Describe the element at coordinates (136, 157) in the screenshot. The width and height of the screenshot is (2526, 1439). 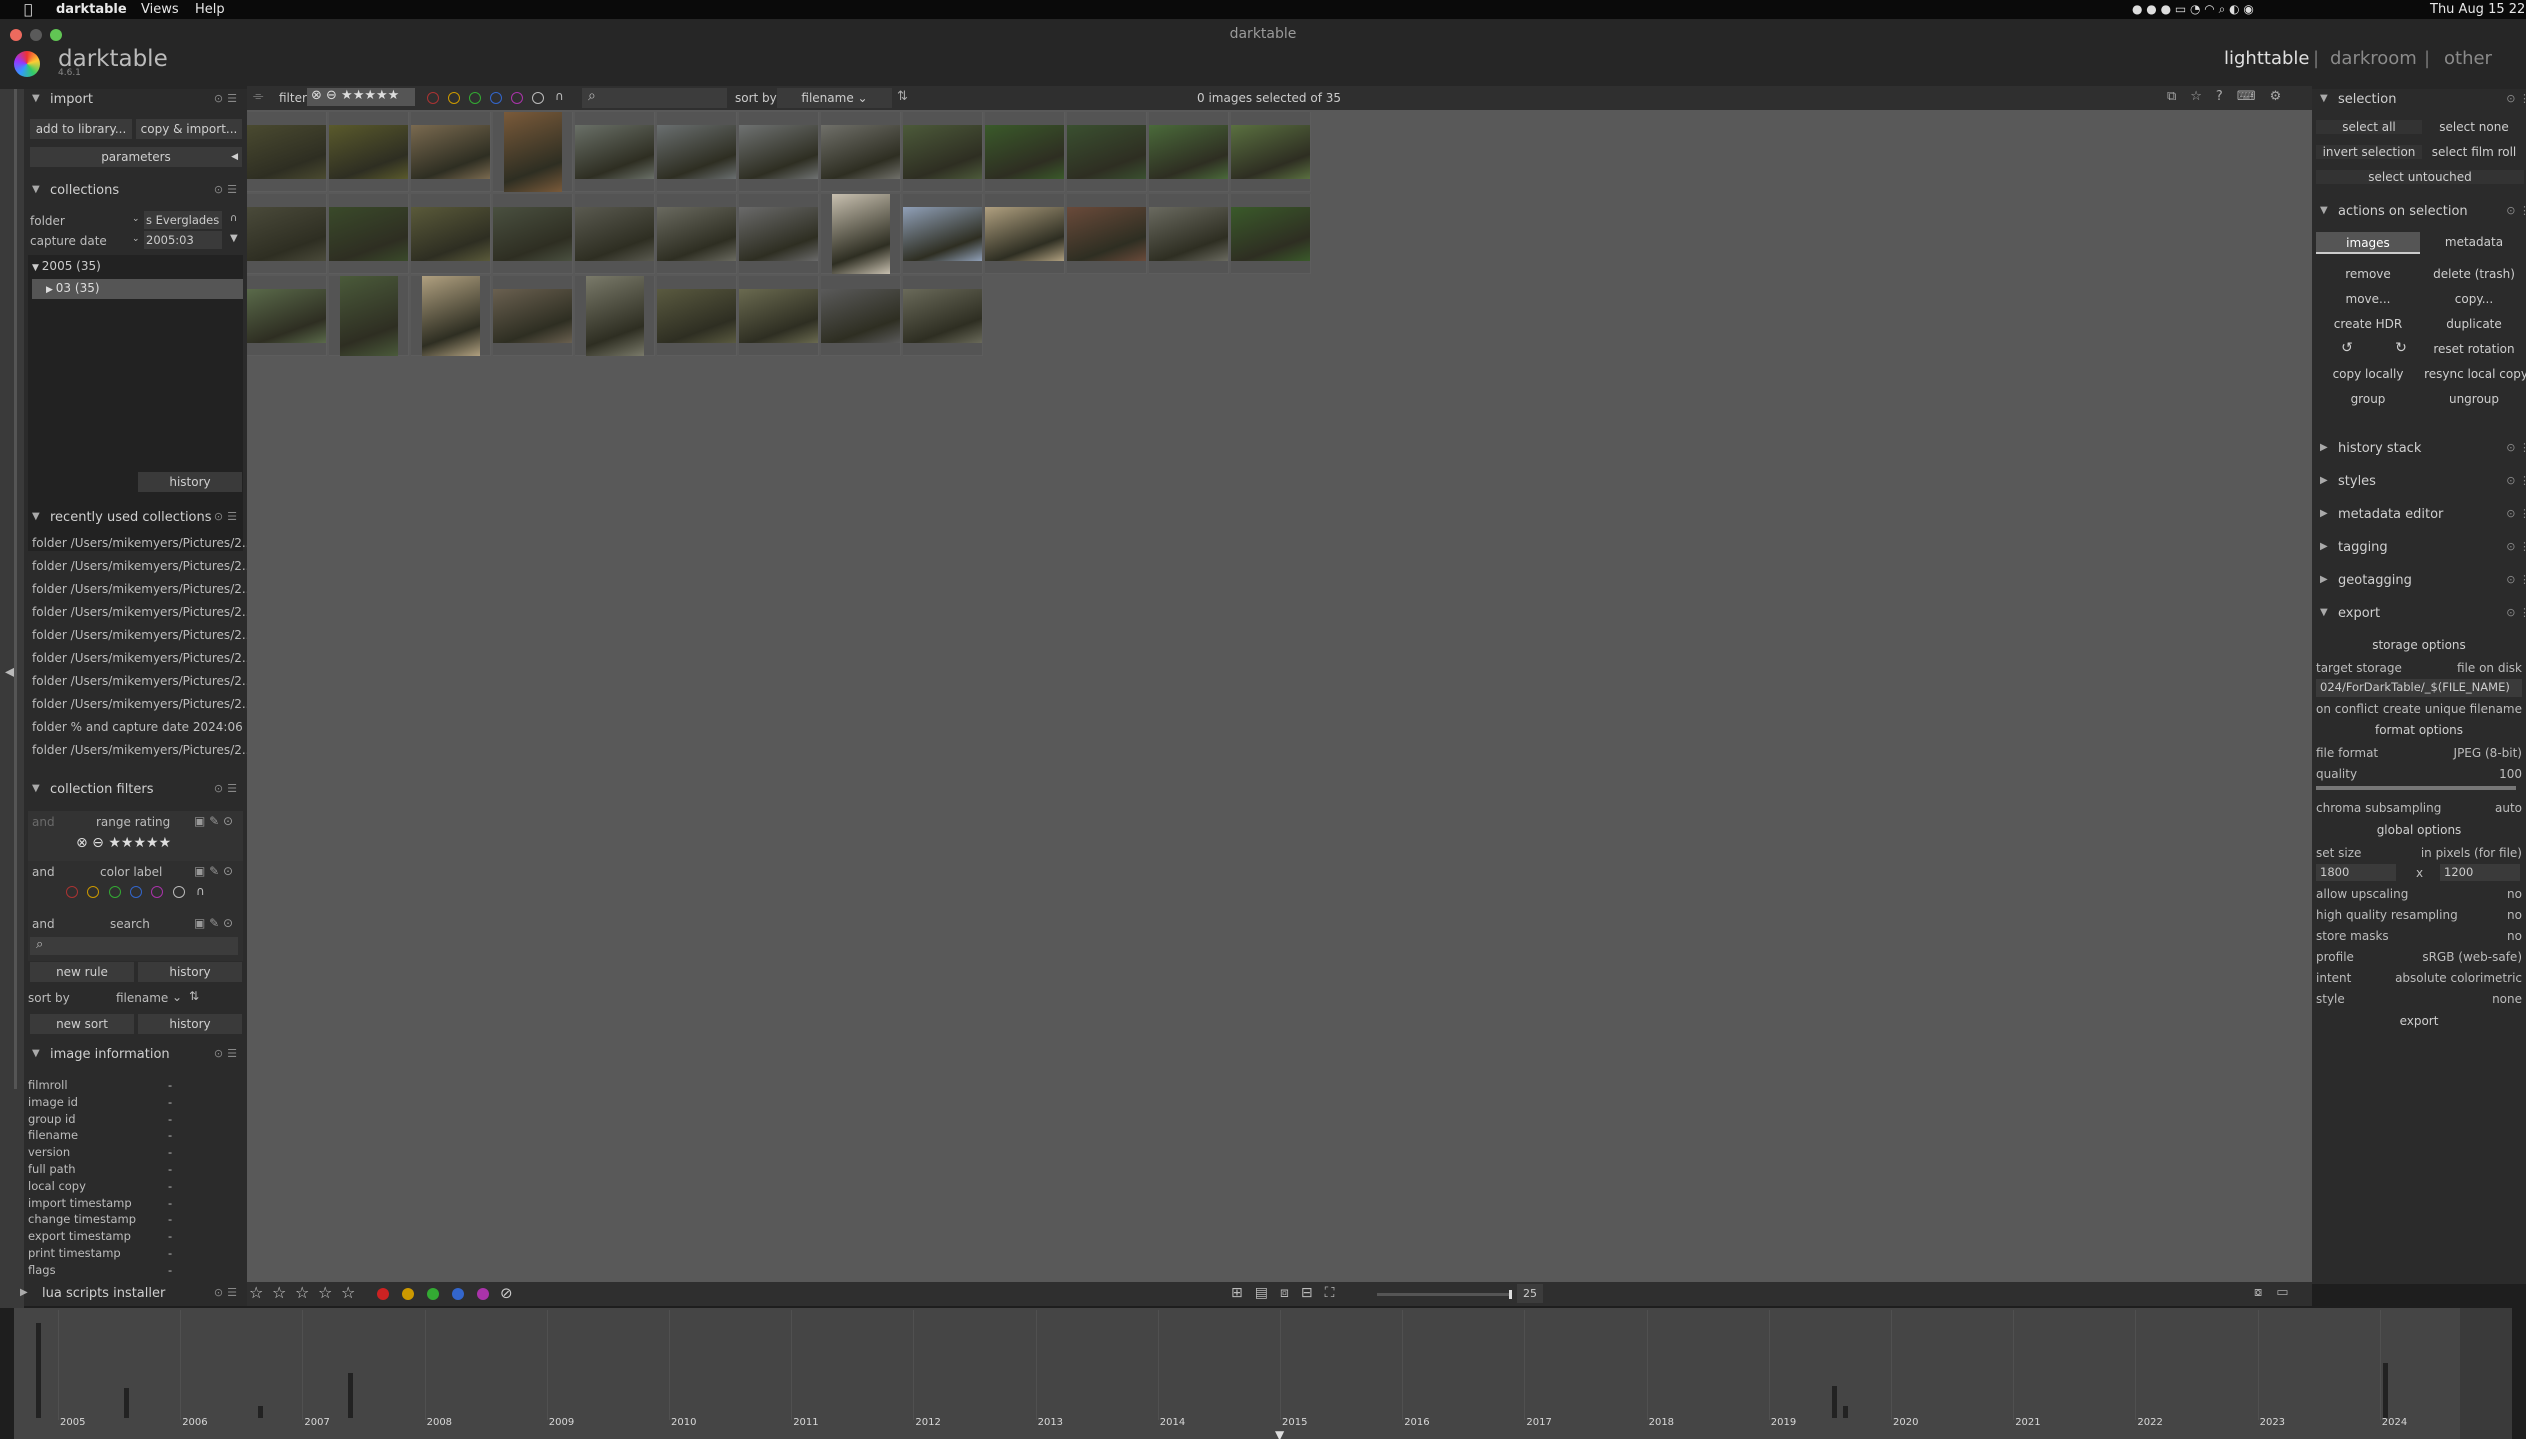
I see `parameters-button: parameters ◀` at that location.